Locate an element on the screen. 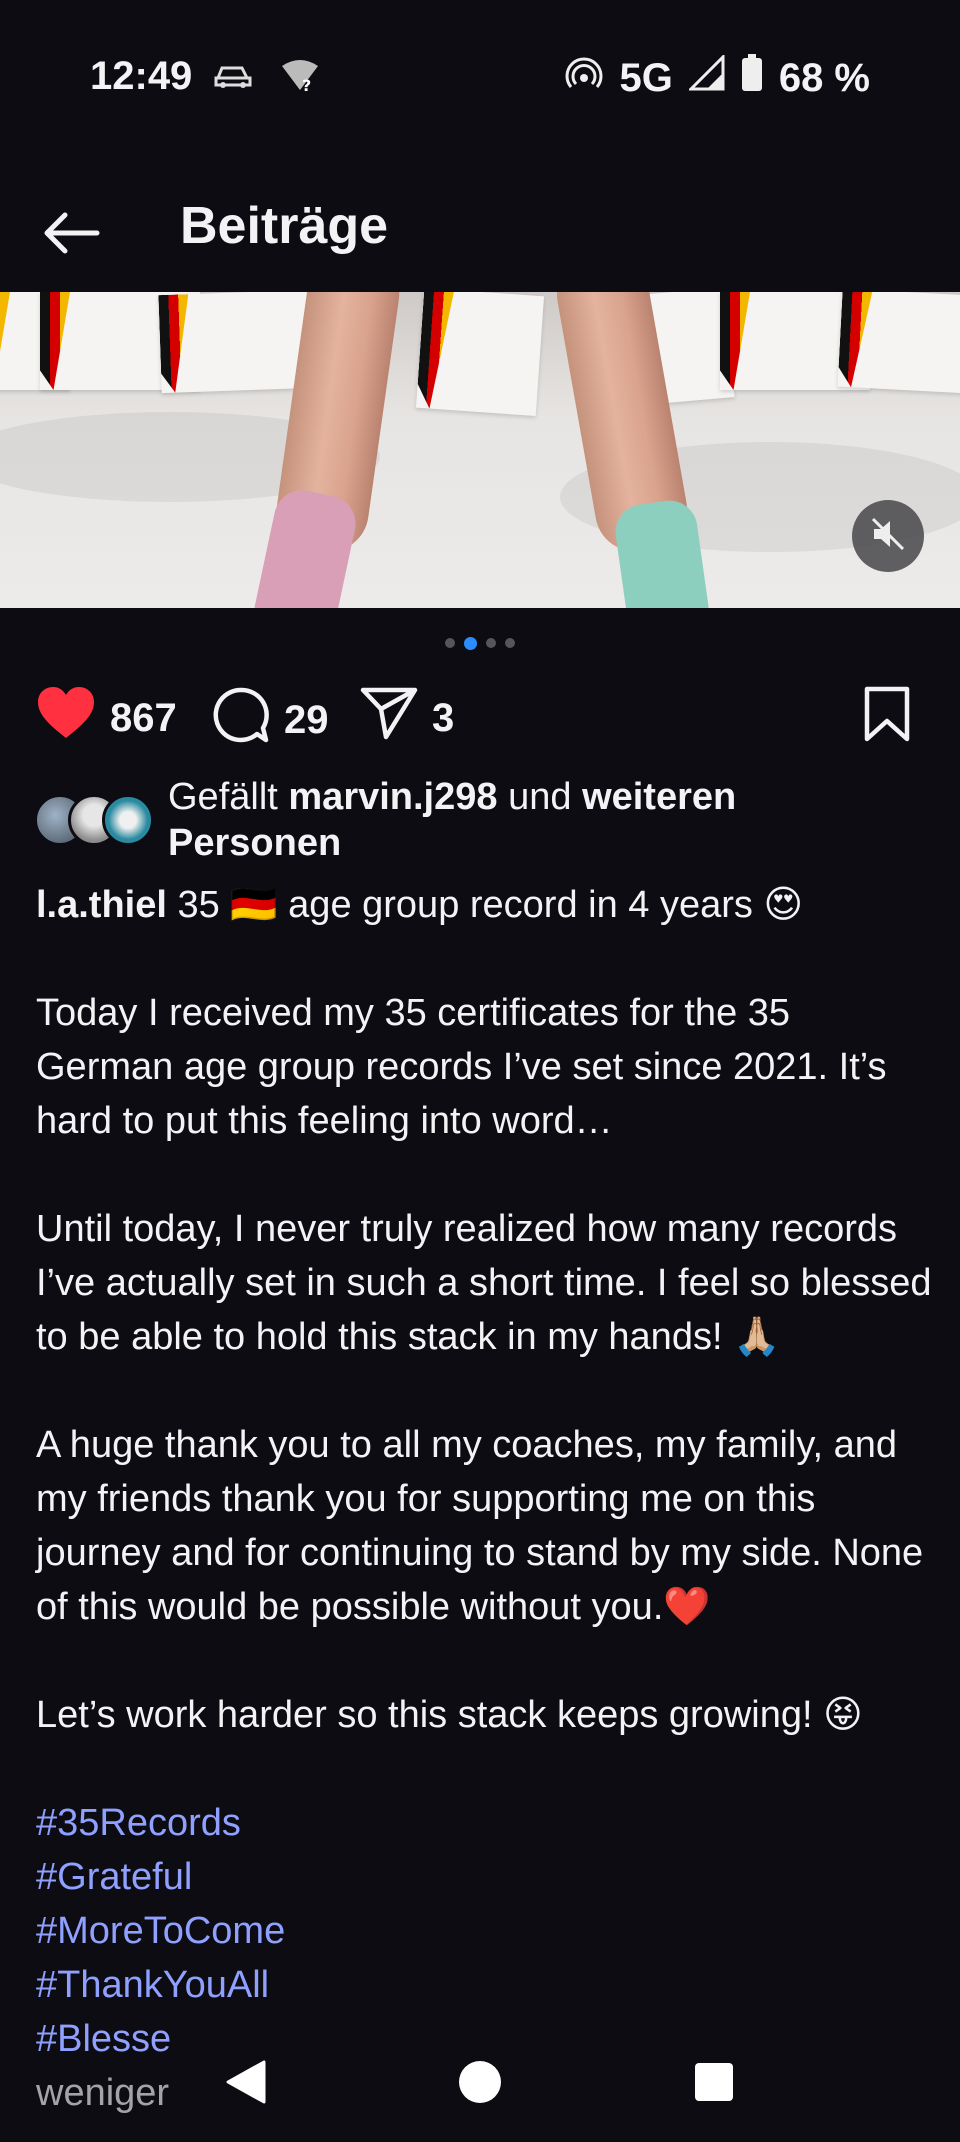 This screenshot has height=2142, width=960. comment-count: 29 is located at coordinates (306, 719).